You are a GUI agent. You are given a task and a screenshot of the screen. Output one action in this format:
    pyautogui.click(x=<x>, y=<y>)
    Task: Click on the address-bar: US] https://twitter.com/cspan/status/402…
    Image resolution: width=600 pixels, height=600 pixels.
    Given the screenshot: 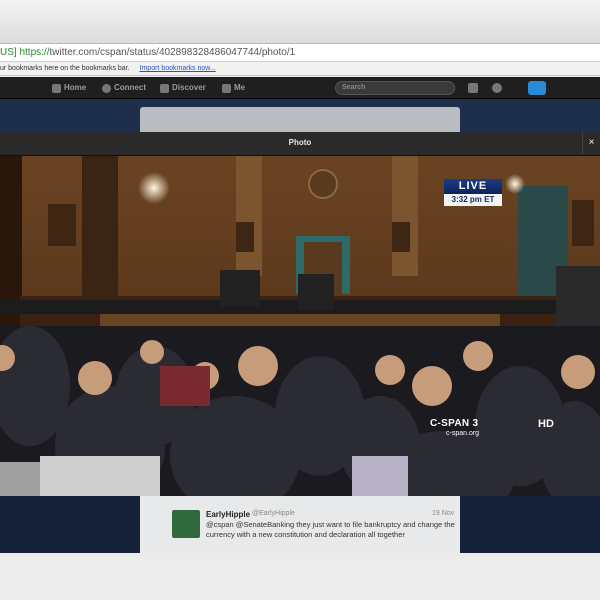 What is the action you would take?
    pyautogui.click(x=300, y=53)
    